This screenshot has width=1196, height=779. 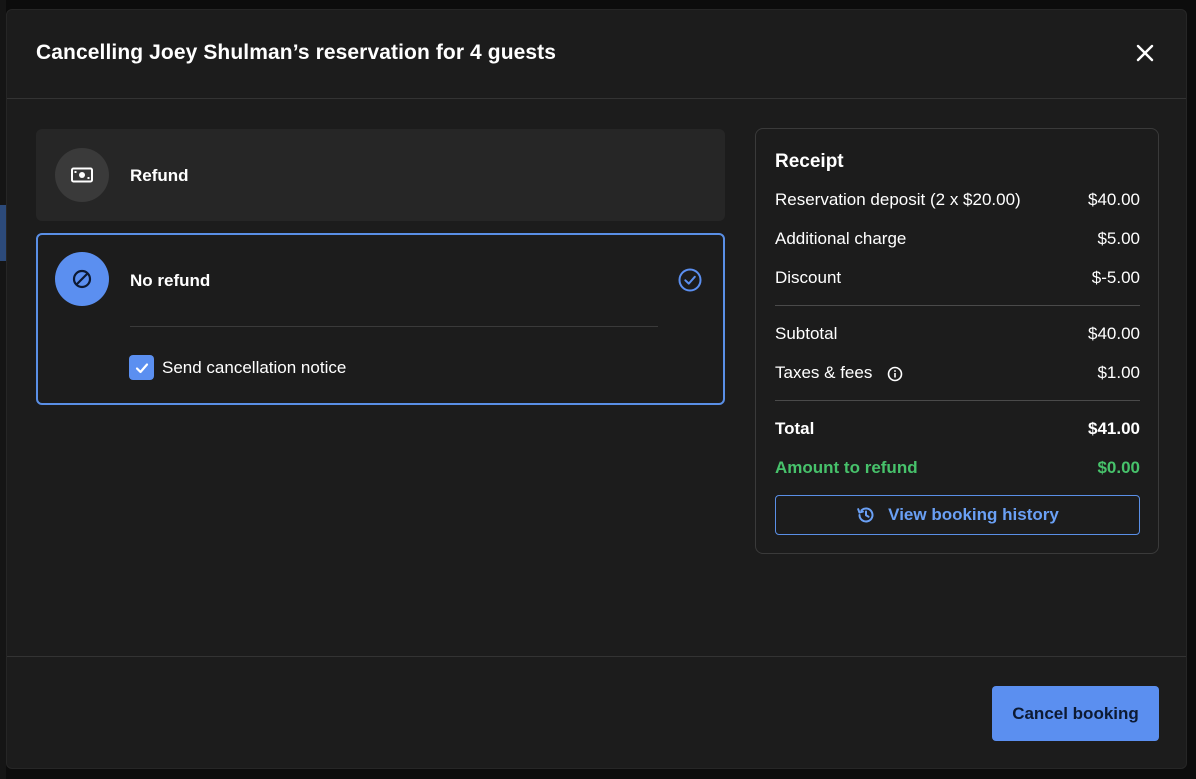 I want to click on subtotal-amount: $40.00, so click(x=1114, y=333).